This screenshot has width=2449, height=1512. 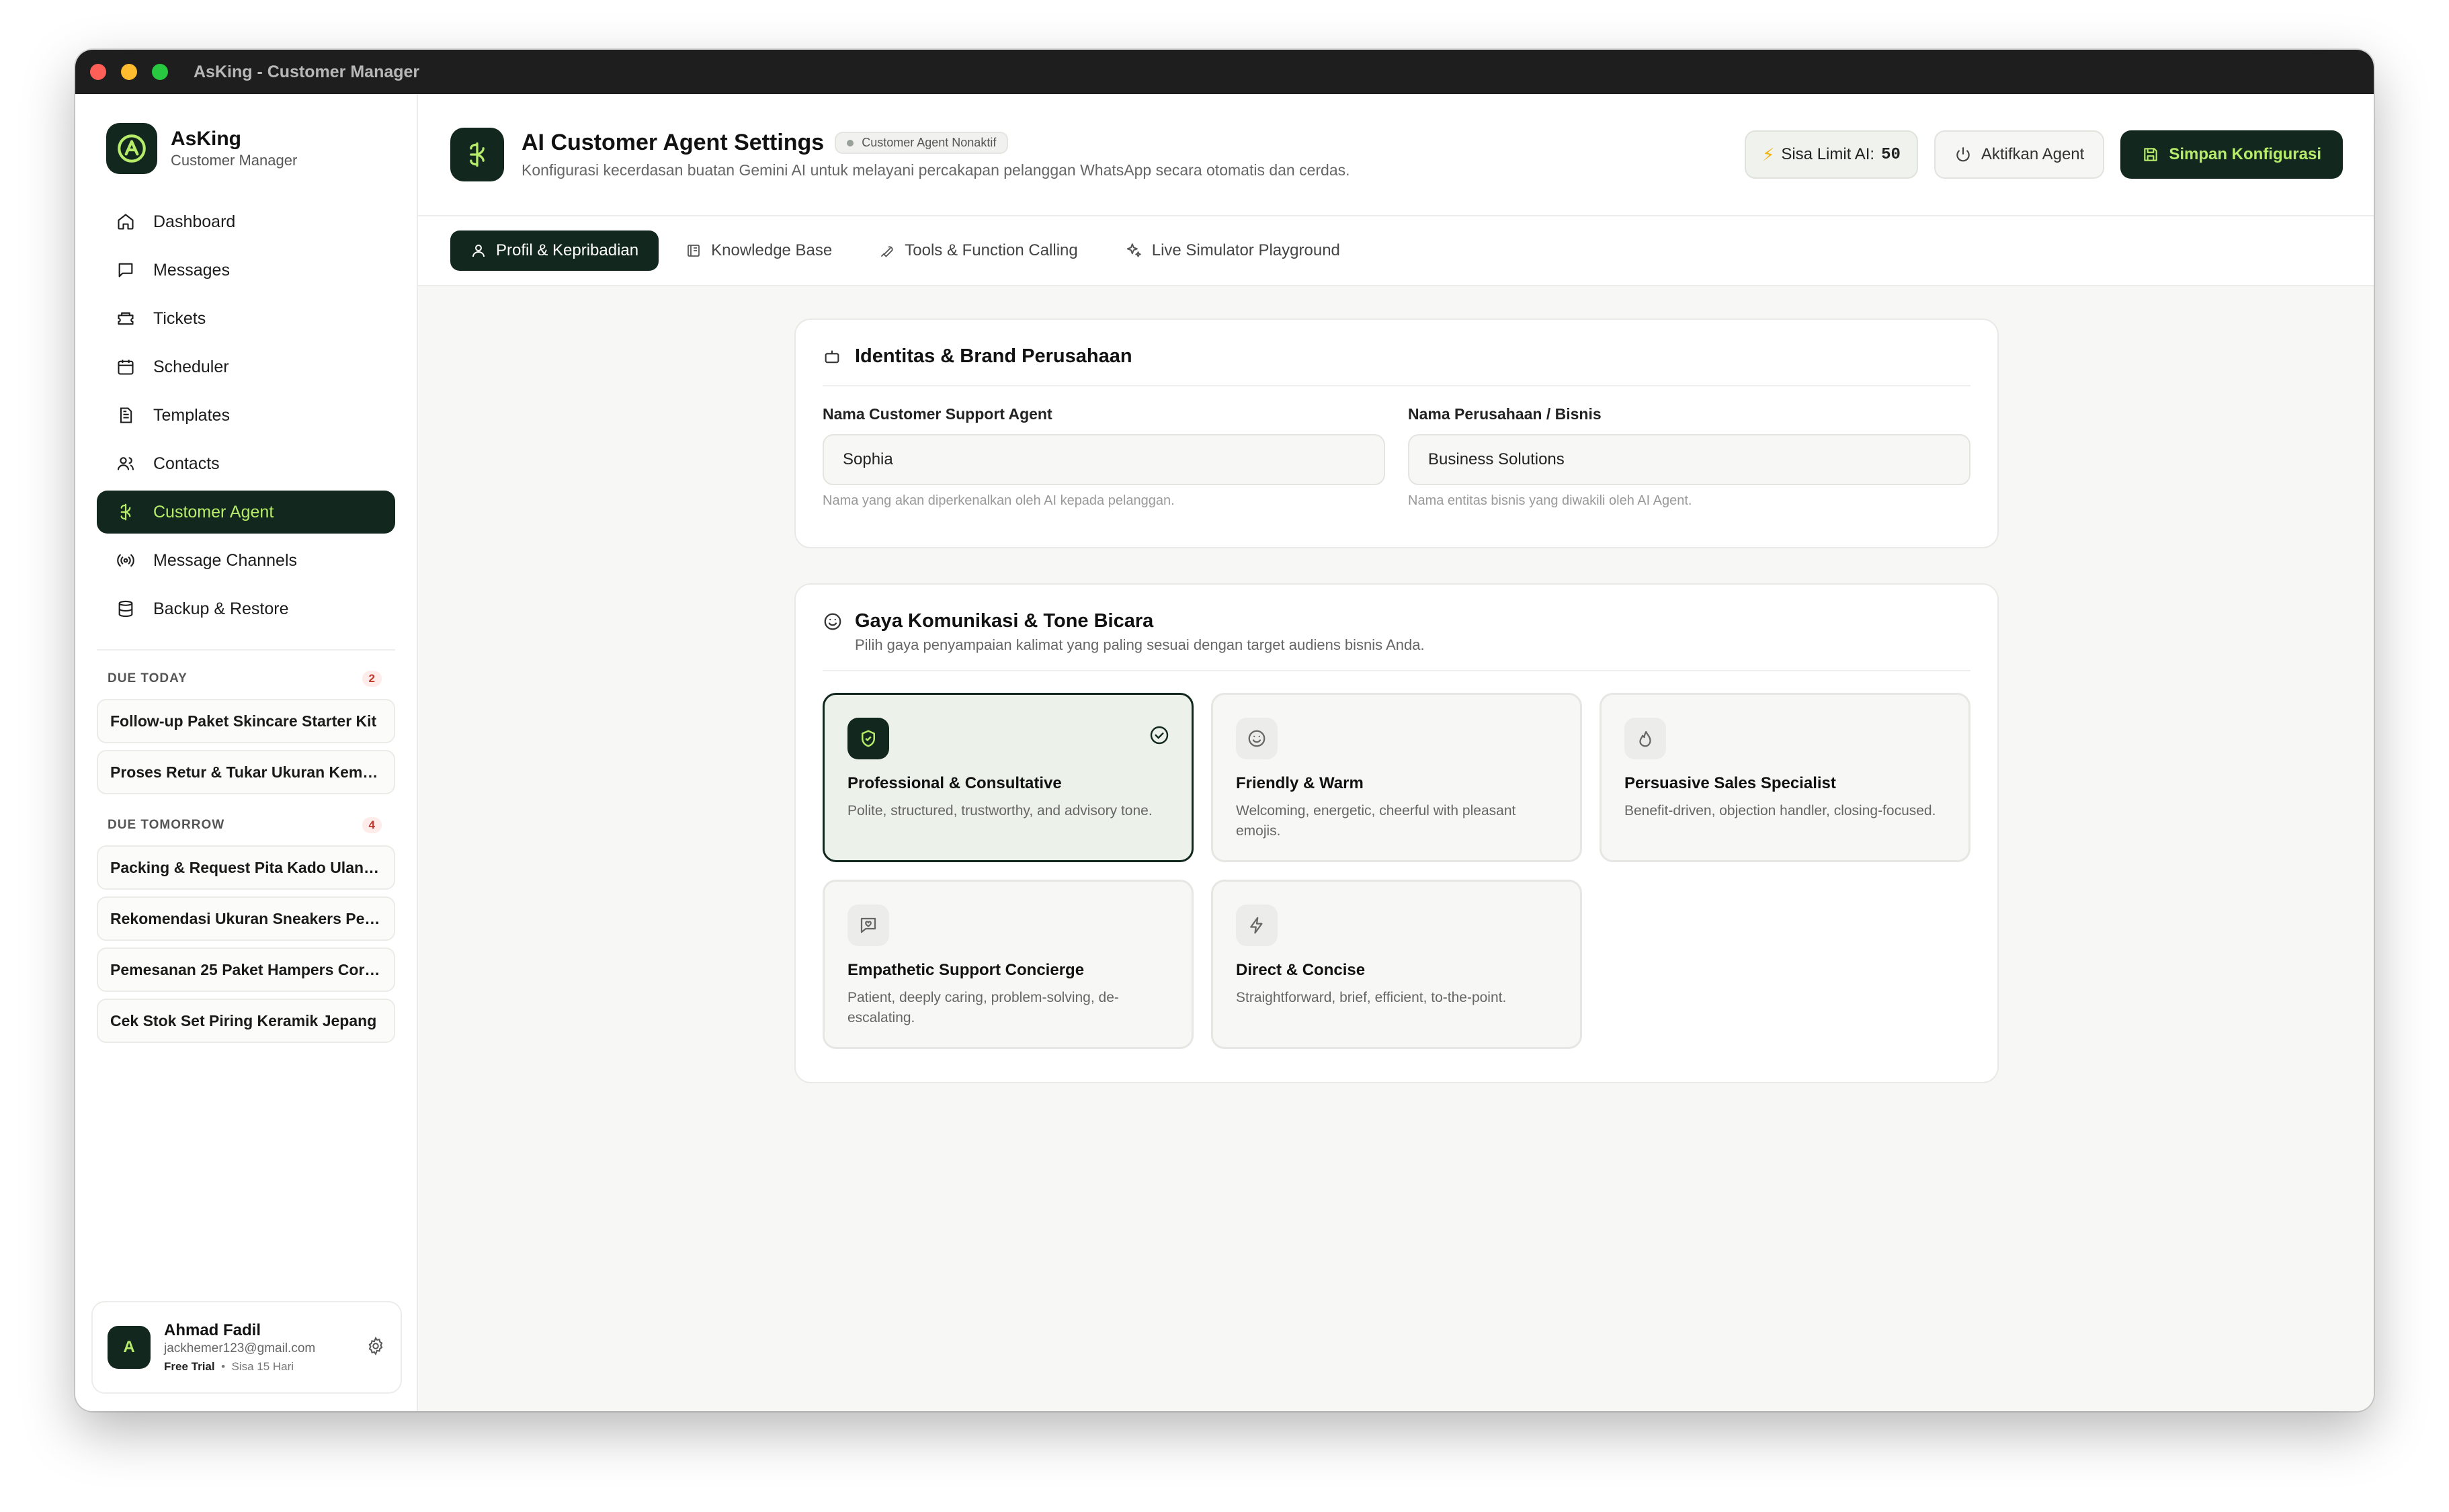 I want to click on due-today-header: DUE TODAY 2, so click(x=246, y=678).